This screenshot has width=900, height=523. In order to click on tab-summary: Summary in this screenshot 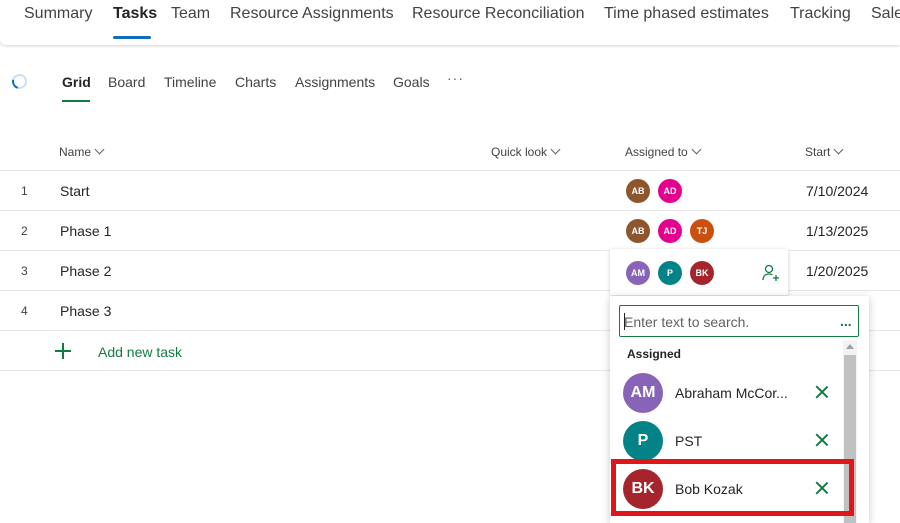, I will do `click(58, 14)`.